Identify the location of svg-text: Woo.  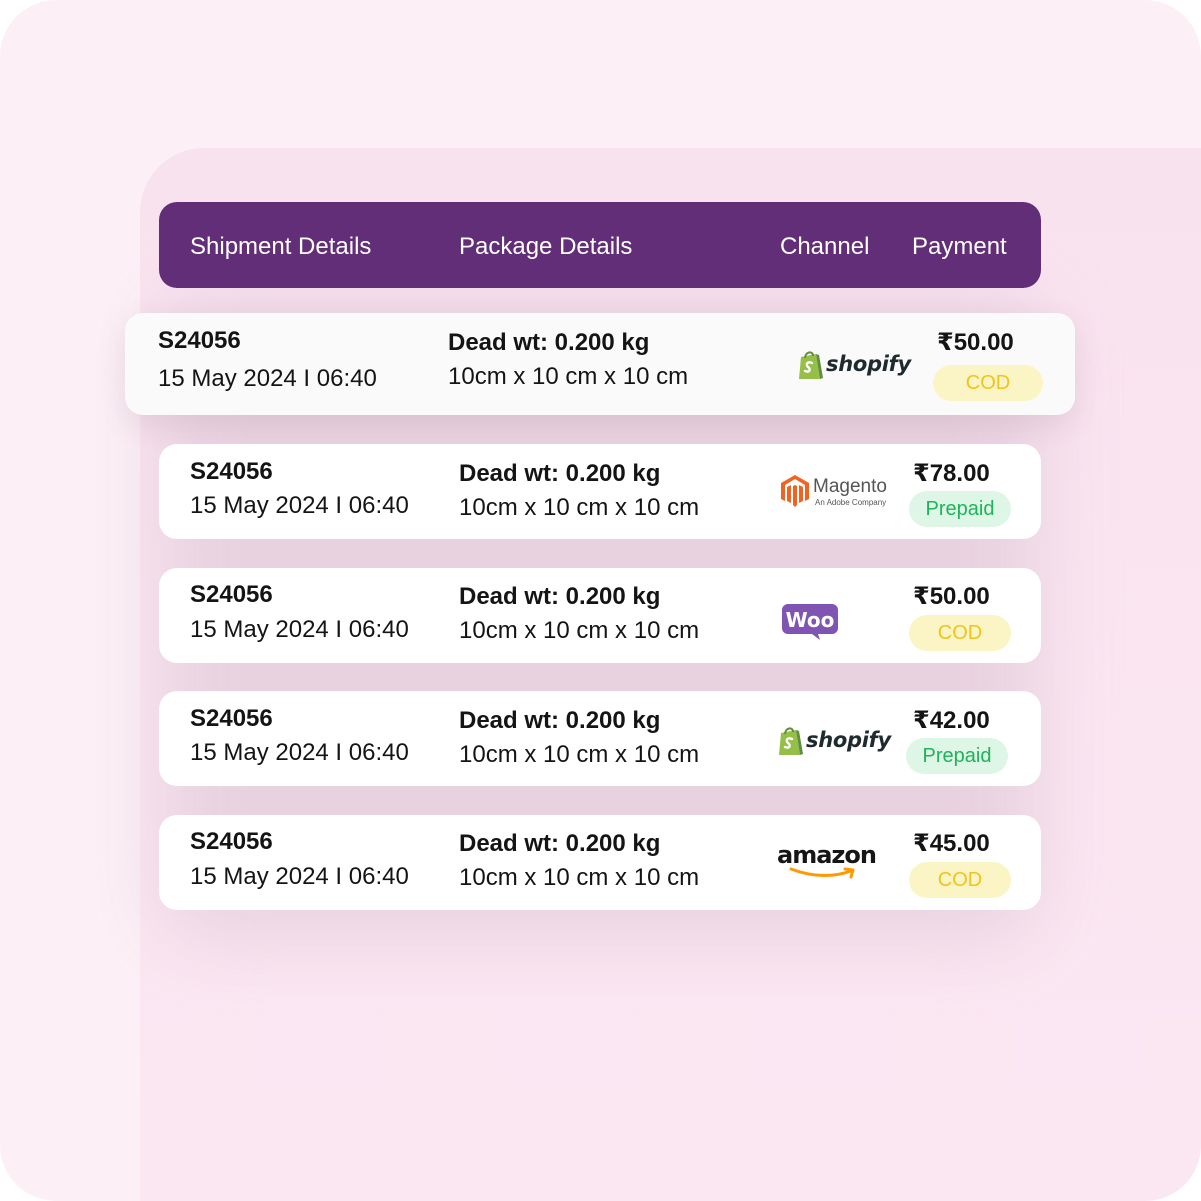
(810, 620).